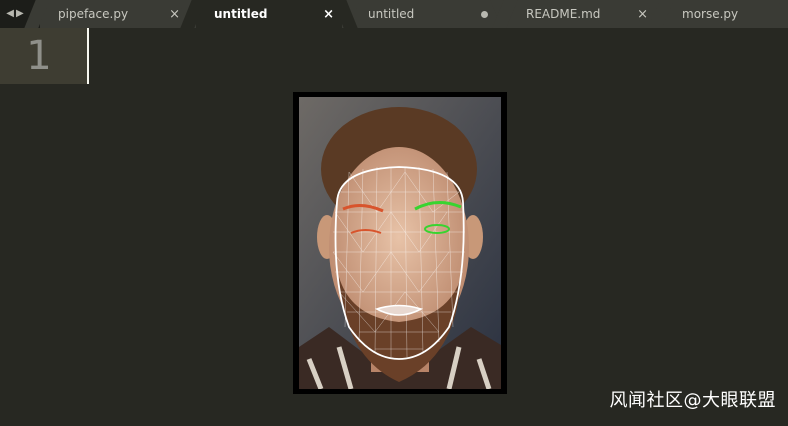  Describe the element at coordinates (20, 13) in the screenshot. I see `forward-arrow-icon: ▶` at that location.